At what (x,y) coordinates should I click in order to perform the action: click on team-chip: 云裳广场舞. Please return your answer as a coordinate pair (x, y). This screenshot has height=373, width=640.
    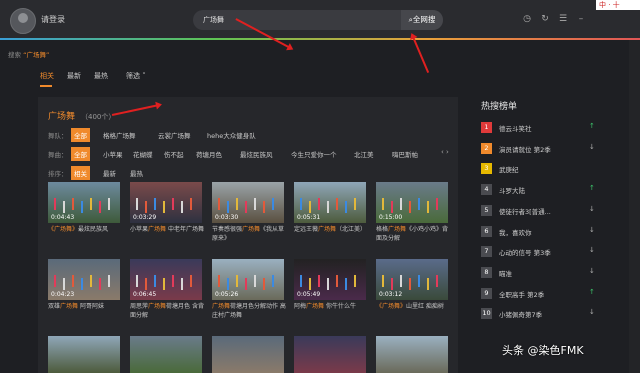
    Looking at the image, I should click on (174, 135).